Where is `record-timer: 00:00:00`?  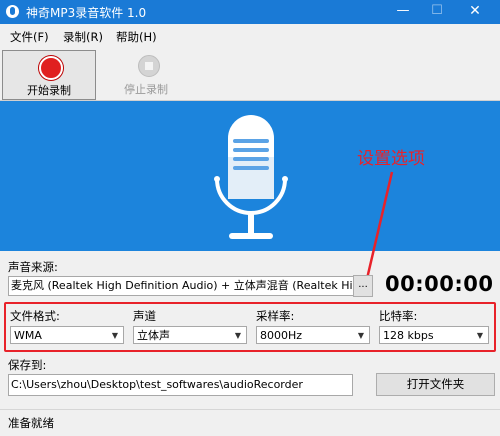 record-timer: 00:00:00 is located at coordinates (439, 284).